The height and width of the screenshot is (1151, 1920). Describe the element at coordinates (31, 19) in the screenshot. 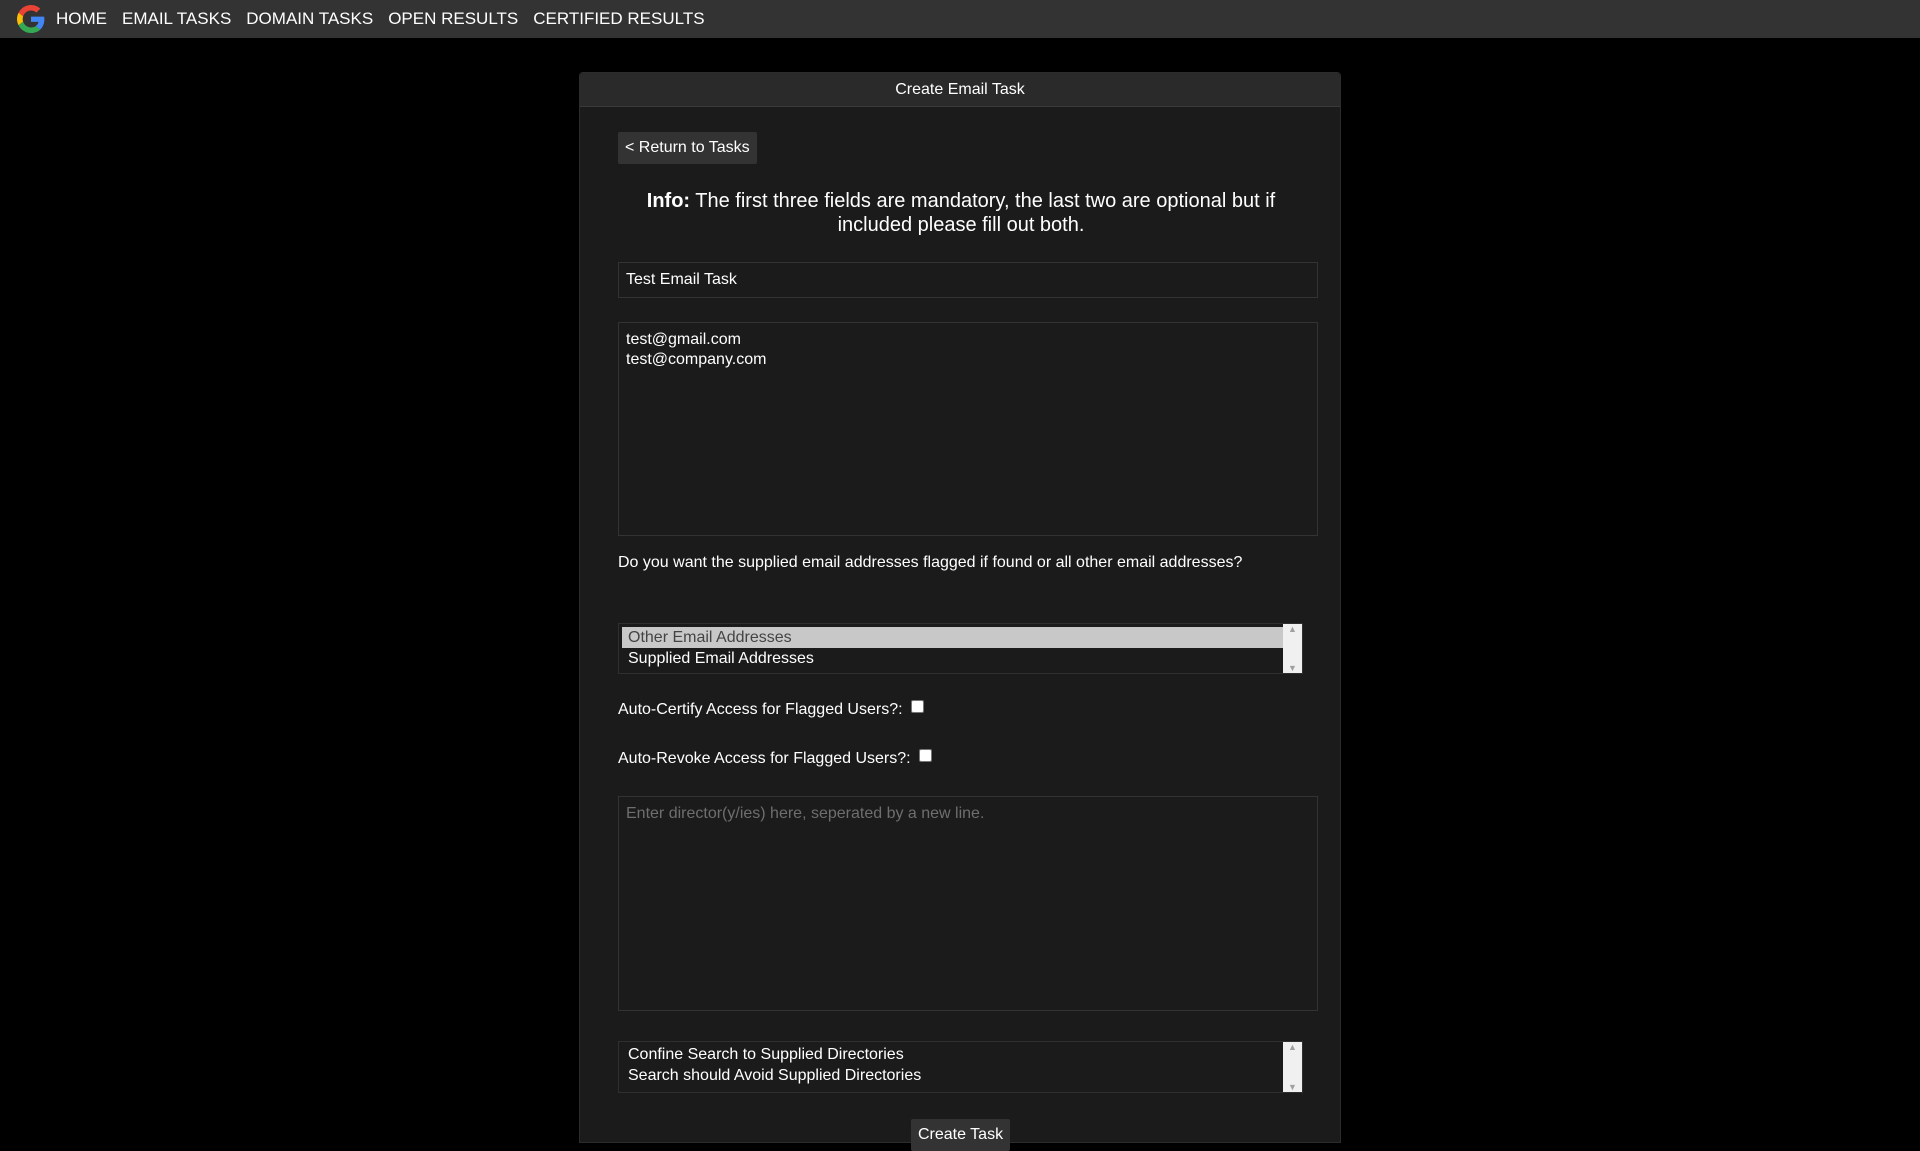

I see `google-logo-icon` at that location.